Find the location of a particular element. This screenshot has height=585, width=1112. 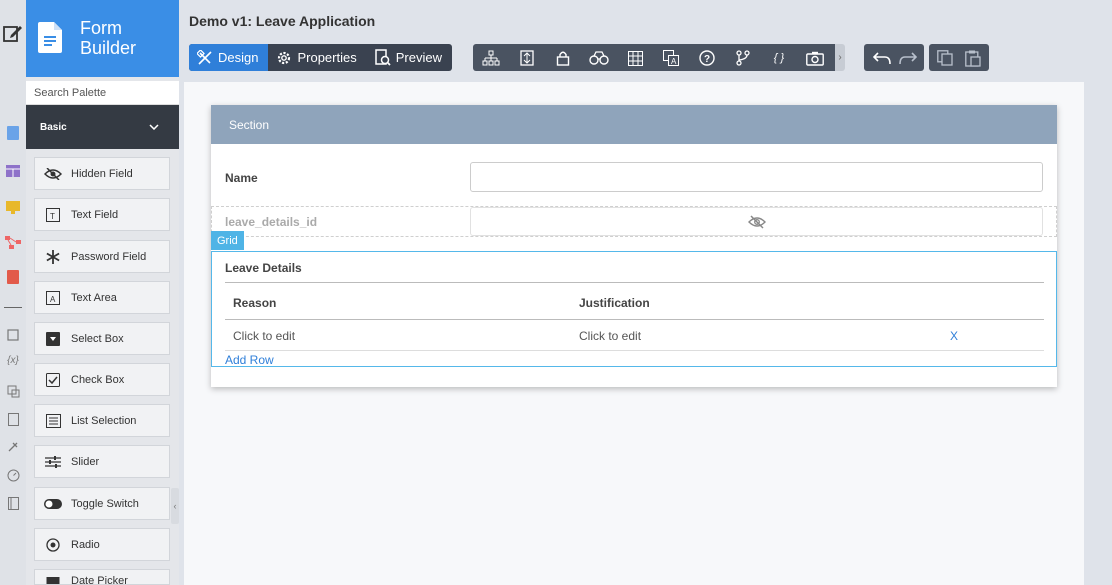

grid-header-divider is located at coordinates (634, 319).